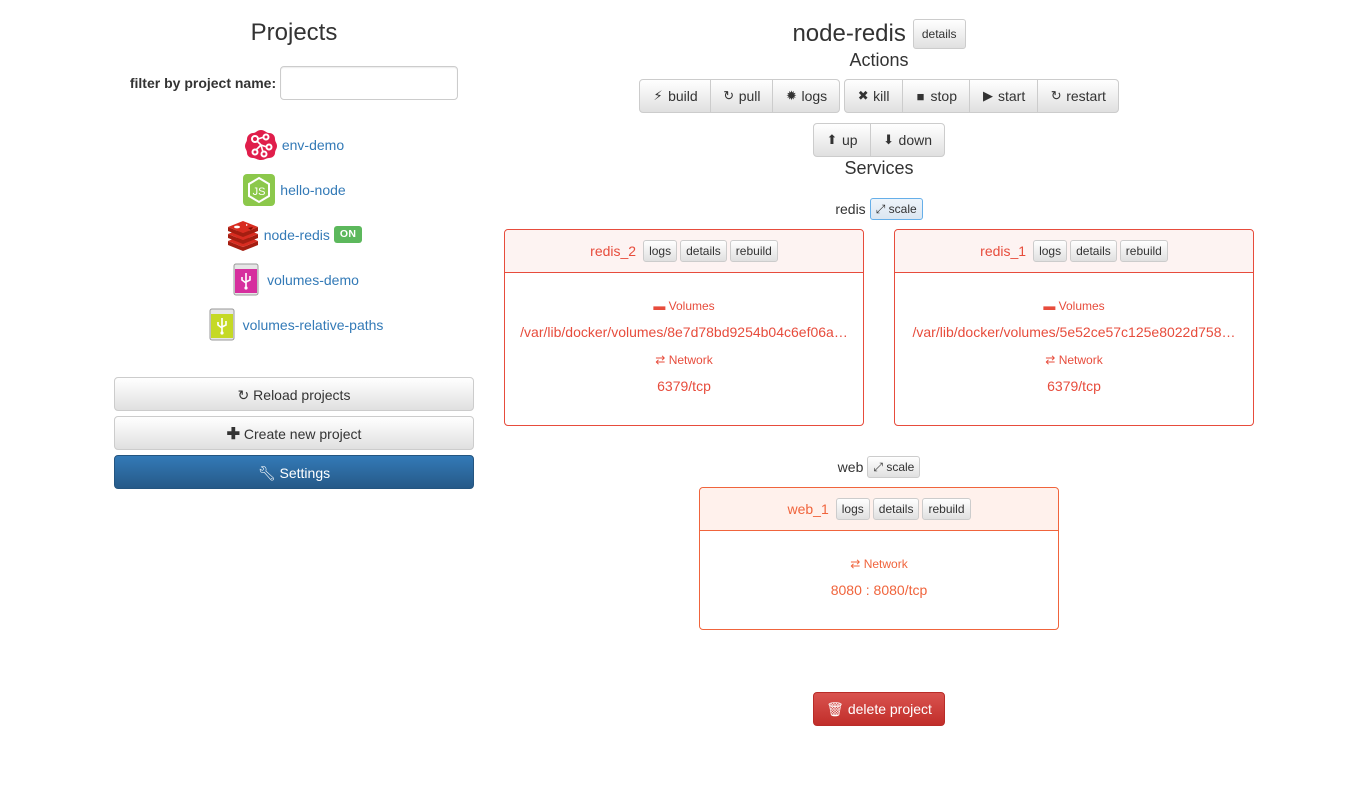 This screenshot has width=1347, height=810. I want to click on arrow-down-circle-icon: ⬇︎, so click(888, 139).